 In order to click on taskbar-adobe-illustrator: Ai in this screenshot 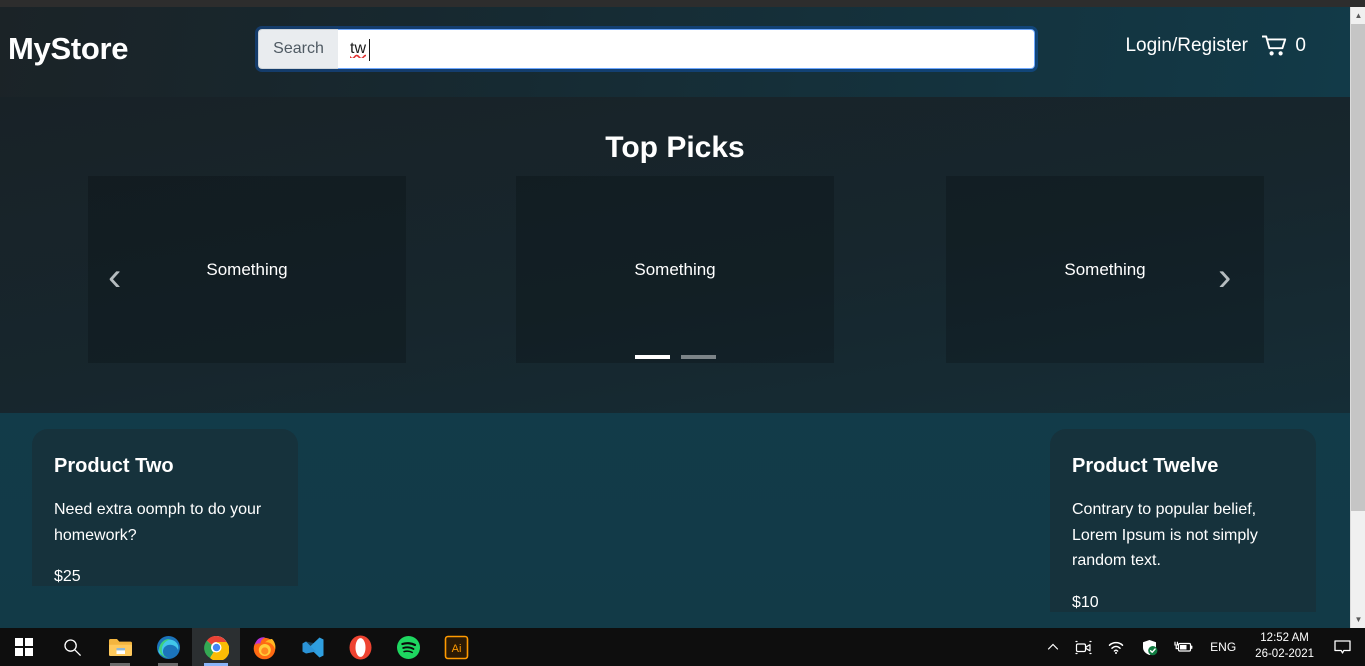, I will do `click(456, 647)`.